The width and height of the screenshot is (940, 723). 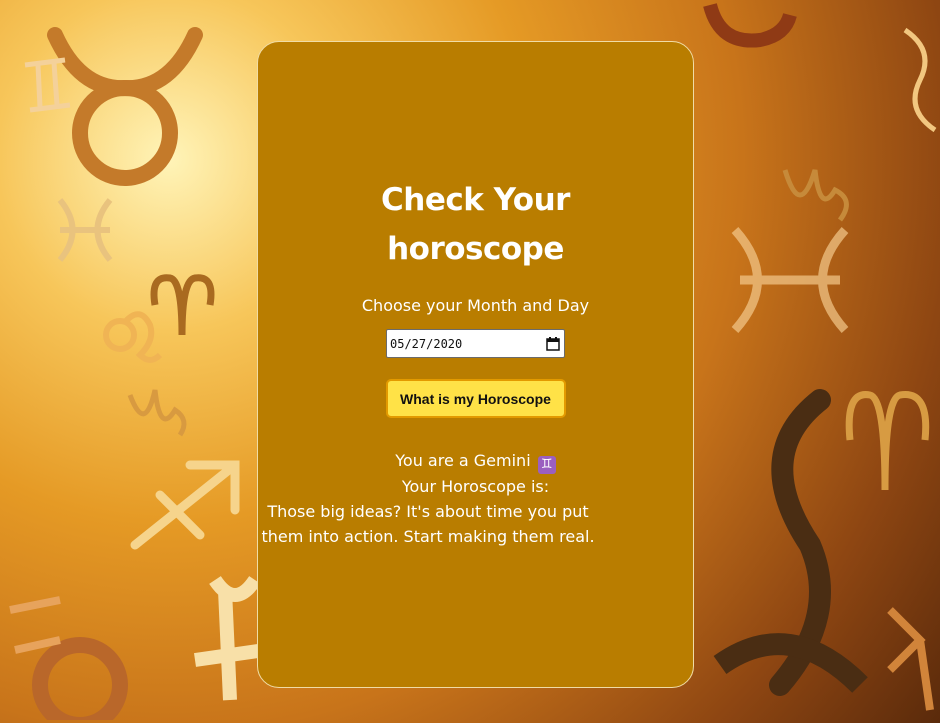 I want to click on sagittarius-symbol-icon, so click(x=185, y=505).